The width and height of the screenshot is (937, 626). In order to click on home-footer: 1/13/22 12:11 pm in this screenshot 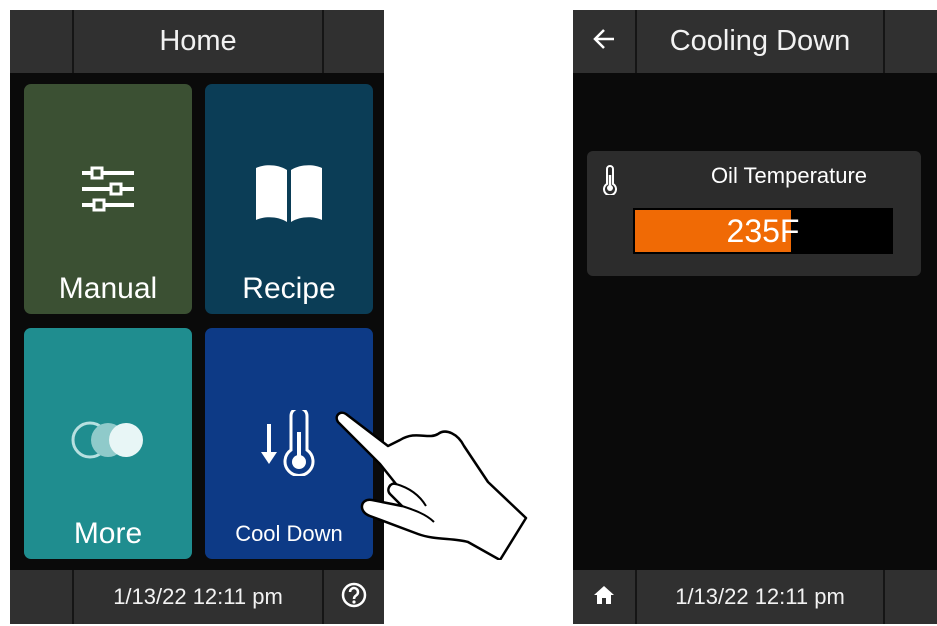, I will do `click(197, 597)`.